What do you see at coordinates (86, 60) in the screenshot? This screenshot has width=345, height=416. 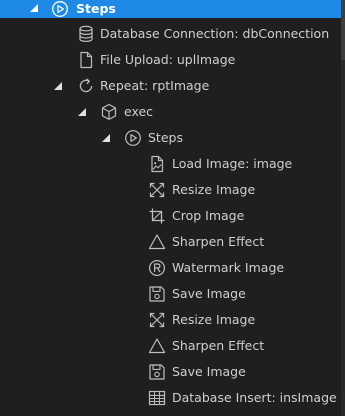 I see `file-icon` at bounding box center [86, 60].